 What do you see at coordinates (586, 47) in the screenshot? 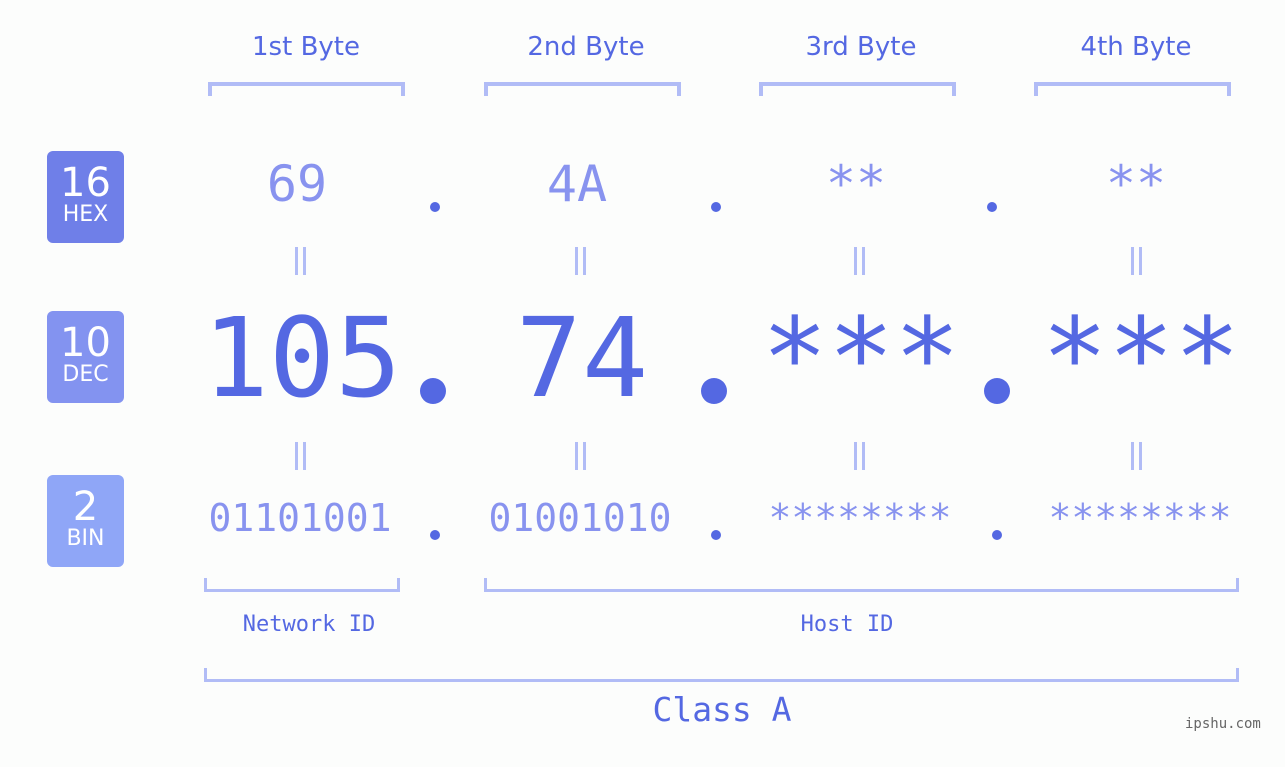
I see `byte-label-2: 2nd Byte` at bounding box center [586, 47].